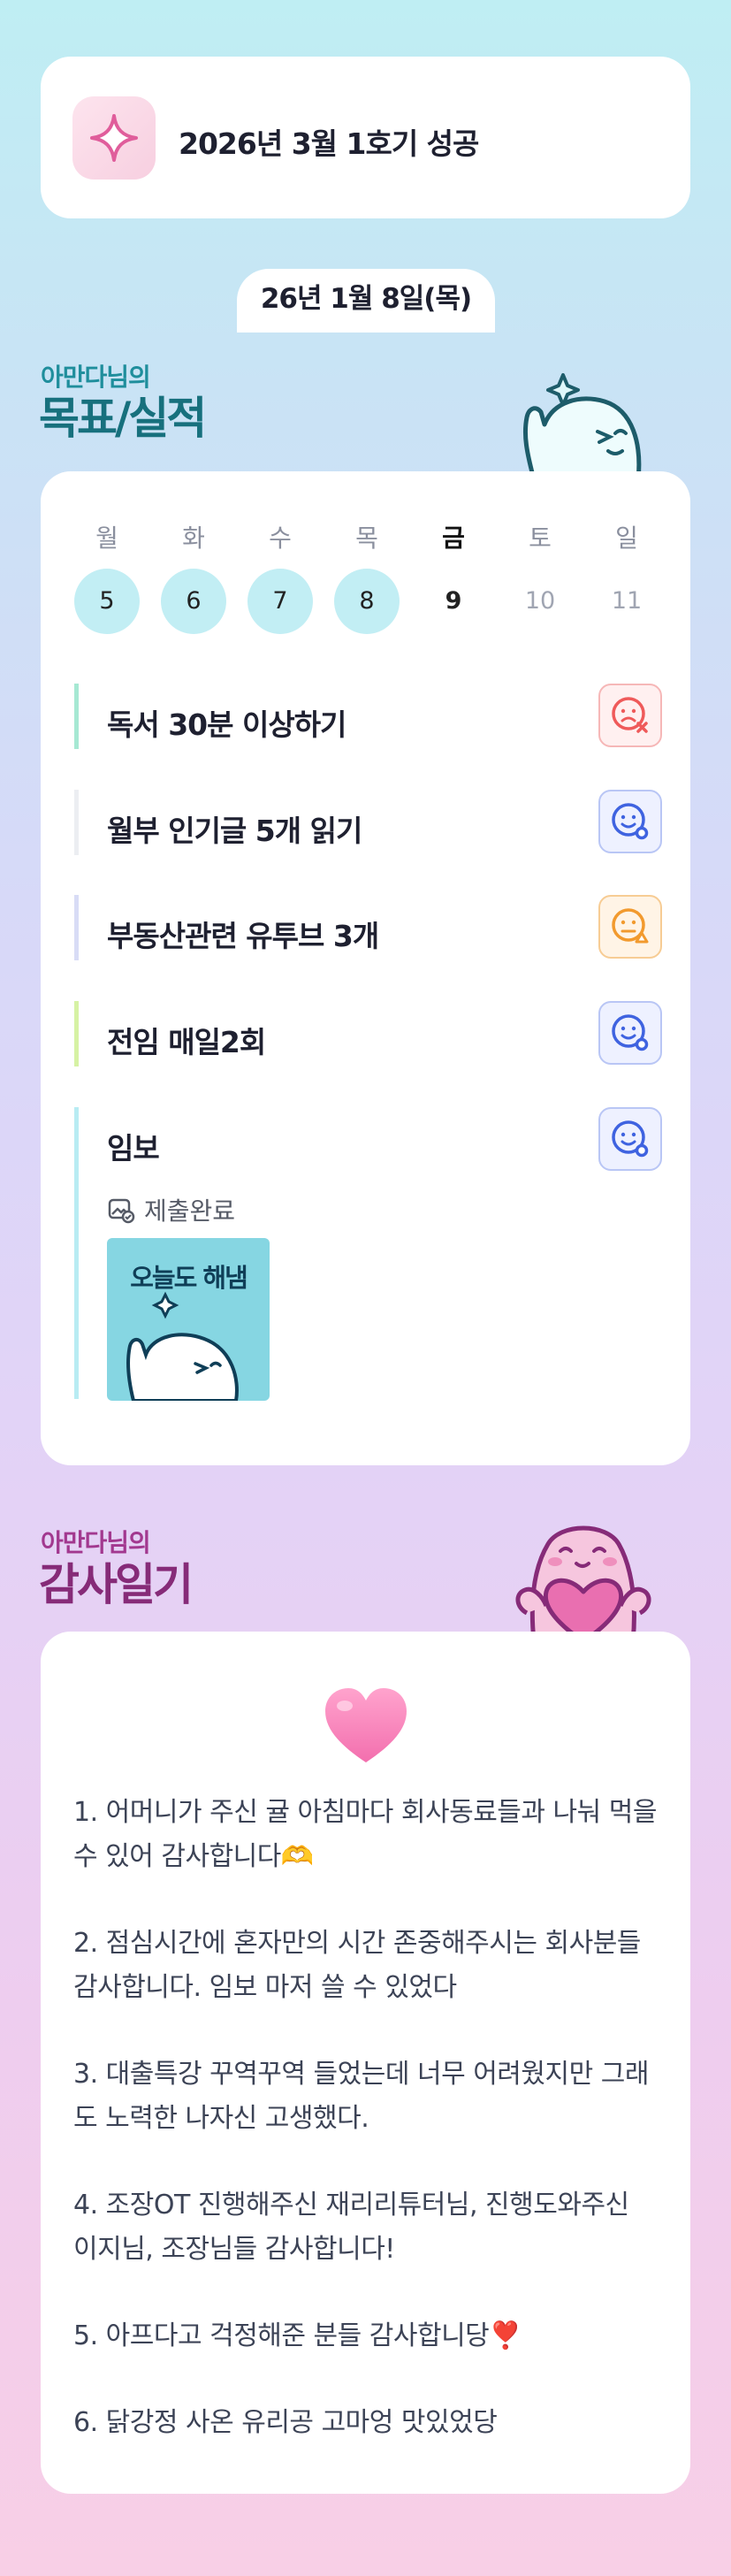 This screenshot has height=2576, width=731. What do you see at coordinates (182, 1346) in the screenshot?
I see `mascot-sticker-icon` at bounding box center [182, 1346].